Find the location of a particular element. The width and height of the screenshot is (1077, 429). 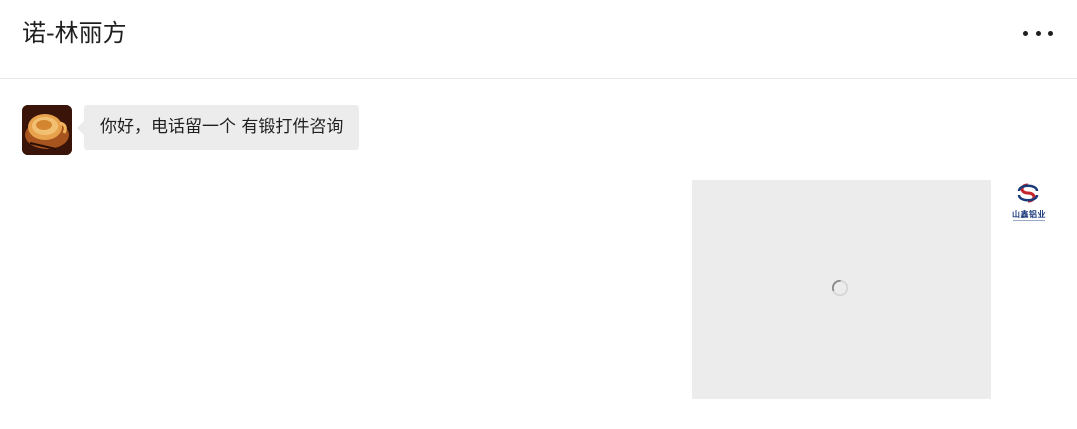

image-message is located at coordinates (841, 289).